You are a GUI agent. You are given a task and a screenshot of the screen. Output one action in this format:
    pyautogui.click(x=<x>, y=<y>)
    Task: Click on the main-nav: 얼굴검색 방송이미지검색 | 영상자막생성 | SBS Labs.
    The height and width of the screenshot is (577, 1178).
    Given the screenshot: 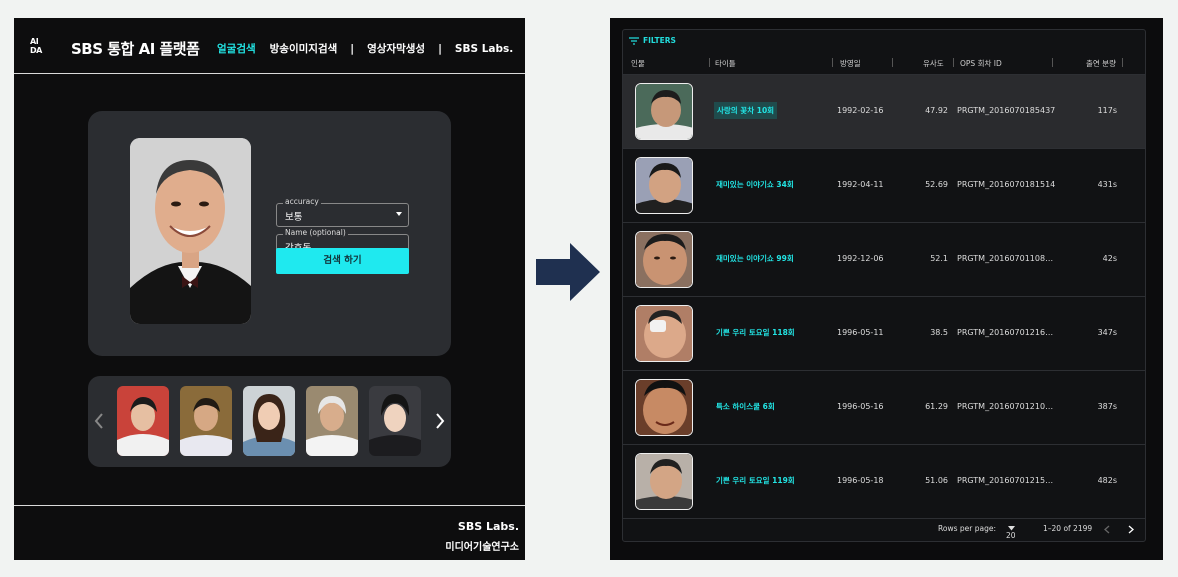 What is the action you would take?
    pyautogui.click(x=368, y=48)
    